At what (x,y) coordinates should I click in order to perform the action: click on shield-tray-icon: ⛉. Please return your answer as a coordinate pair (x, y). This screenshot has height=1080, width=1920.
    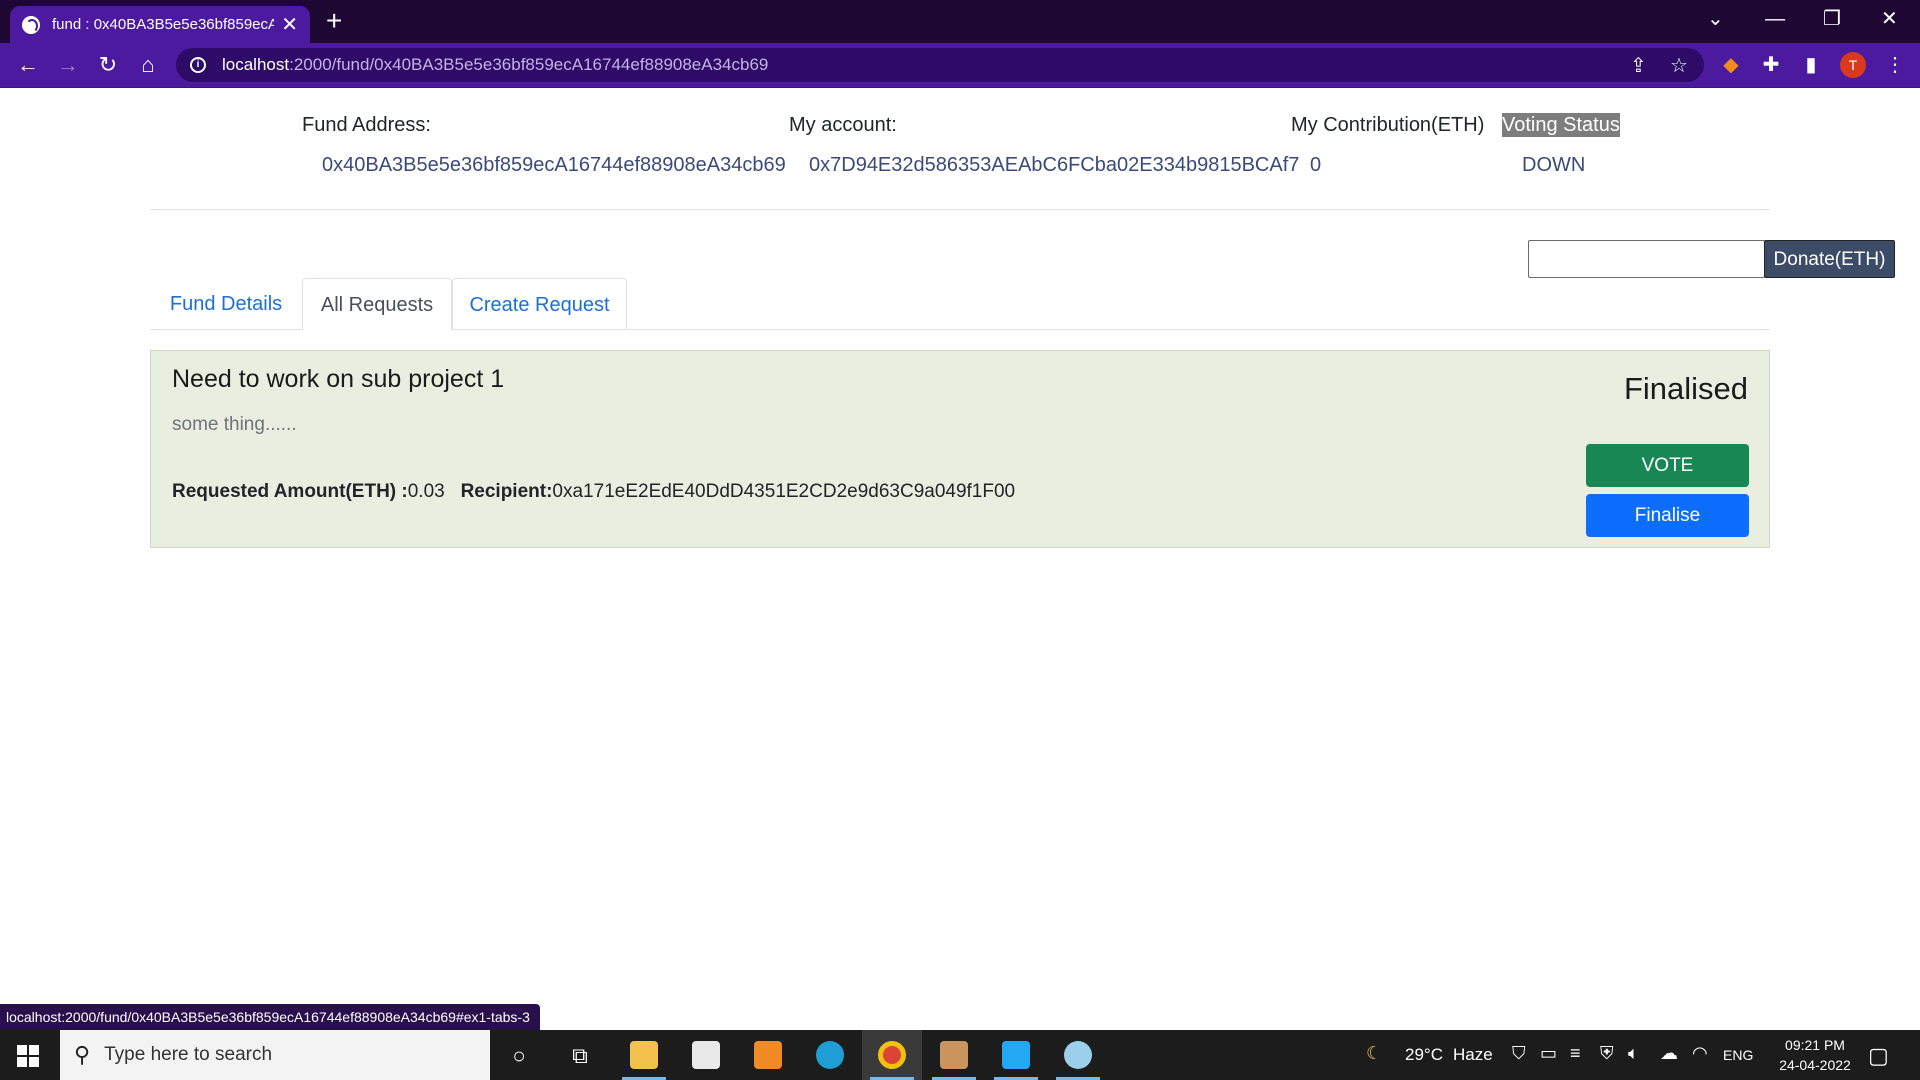
    Looking at the image, I should click on (1519, 1053).